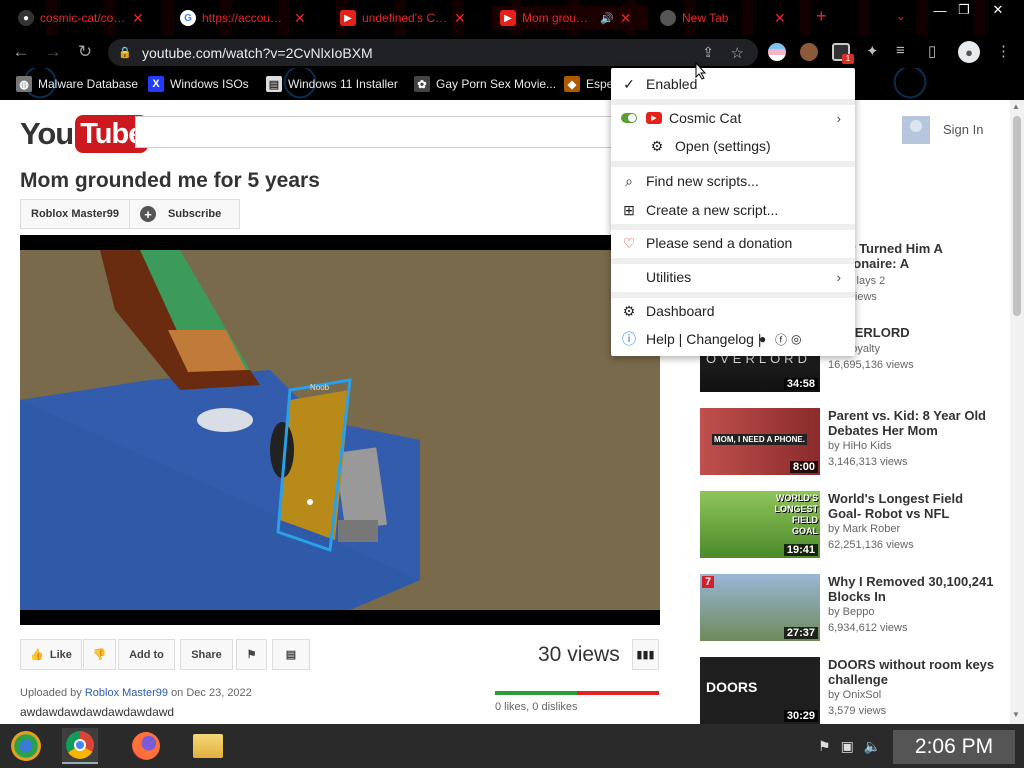  What do you see at coordinates (570, 18) in the screenshot?
I see `tab-mom-grounded: ▶ Mom grounde 🔊 ✕` at bounding box center [570, 18].